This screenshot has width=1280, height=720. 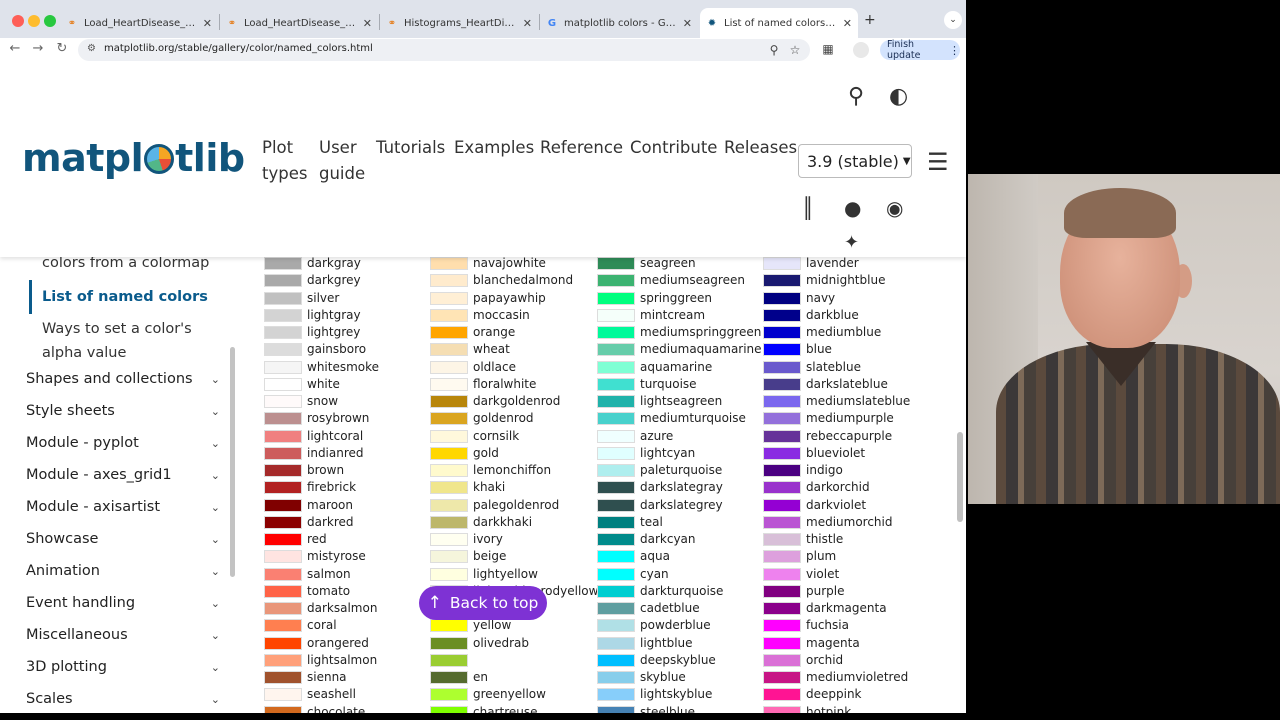 What do you see at coordinates (34, 21) in the screenshot?
I see `minimize-window-dot` at bounding box center [34, 21].